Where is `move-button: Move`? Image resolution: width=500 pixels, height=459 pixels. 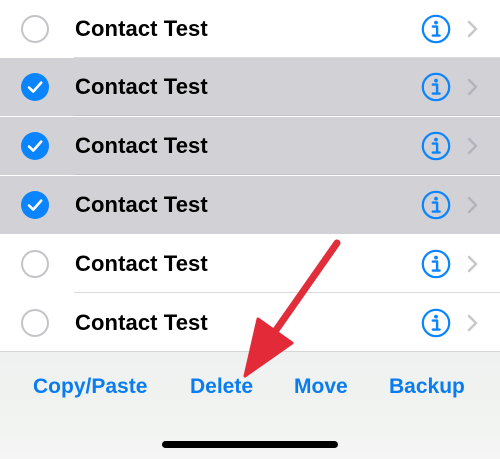
move-button: Move is located at coordinates (321, 387).